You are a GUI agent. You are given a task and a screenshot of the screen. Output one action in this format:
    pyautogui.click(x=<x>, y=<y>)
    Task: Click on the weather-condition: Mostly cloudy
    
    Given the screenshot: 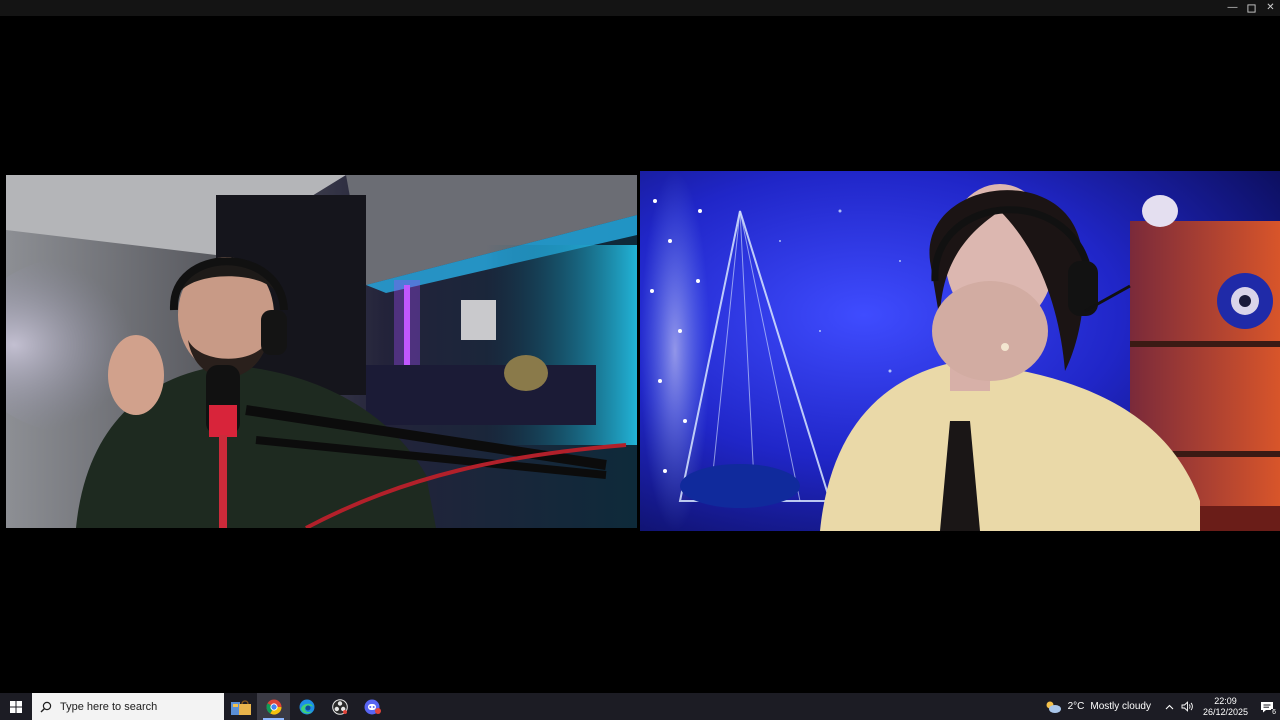 What is the action you would take?
    pyautogui.click(x=1120, y=706)
    